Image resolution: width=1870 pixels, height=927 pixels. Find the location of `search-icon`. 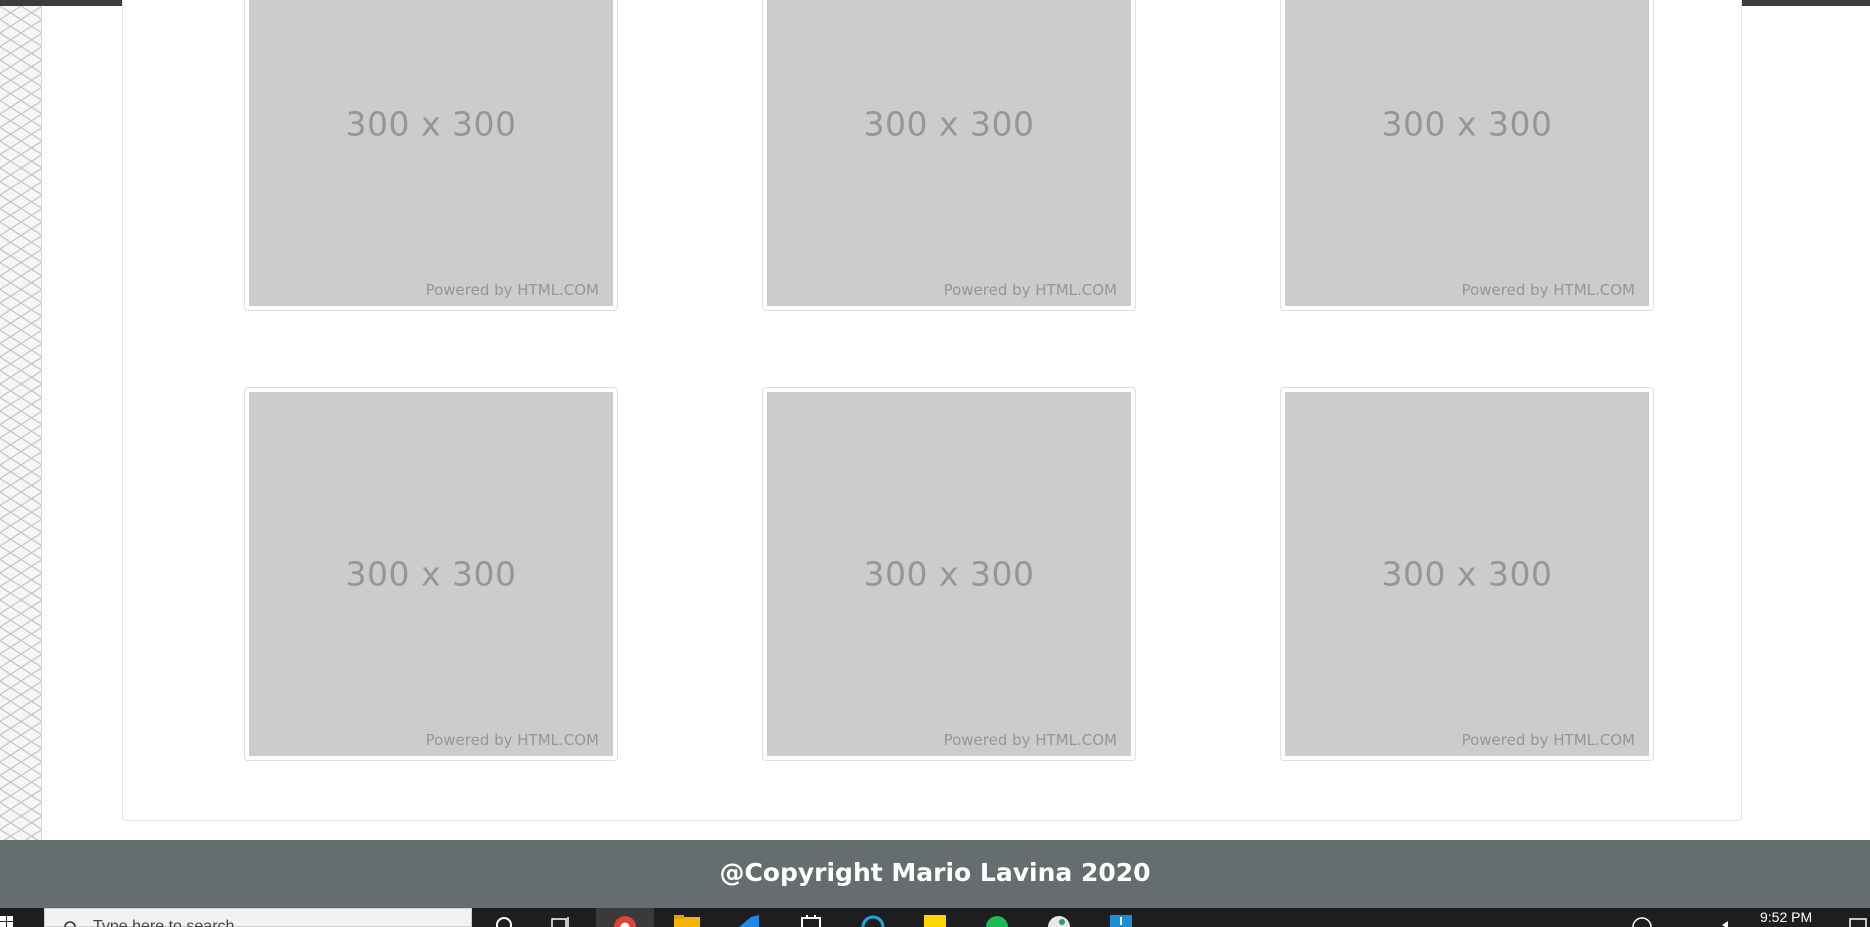

search-icon is located at coordinates (70, 924).